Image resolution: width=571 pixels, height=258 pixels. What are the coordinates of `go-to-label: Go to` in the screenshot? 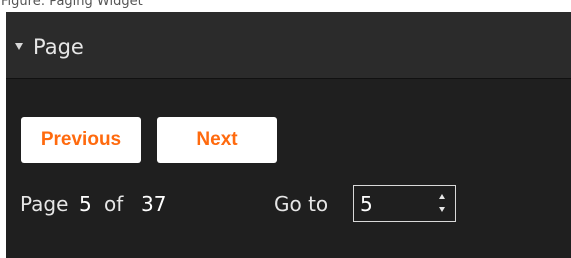 It's located at (301, 204).